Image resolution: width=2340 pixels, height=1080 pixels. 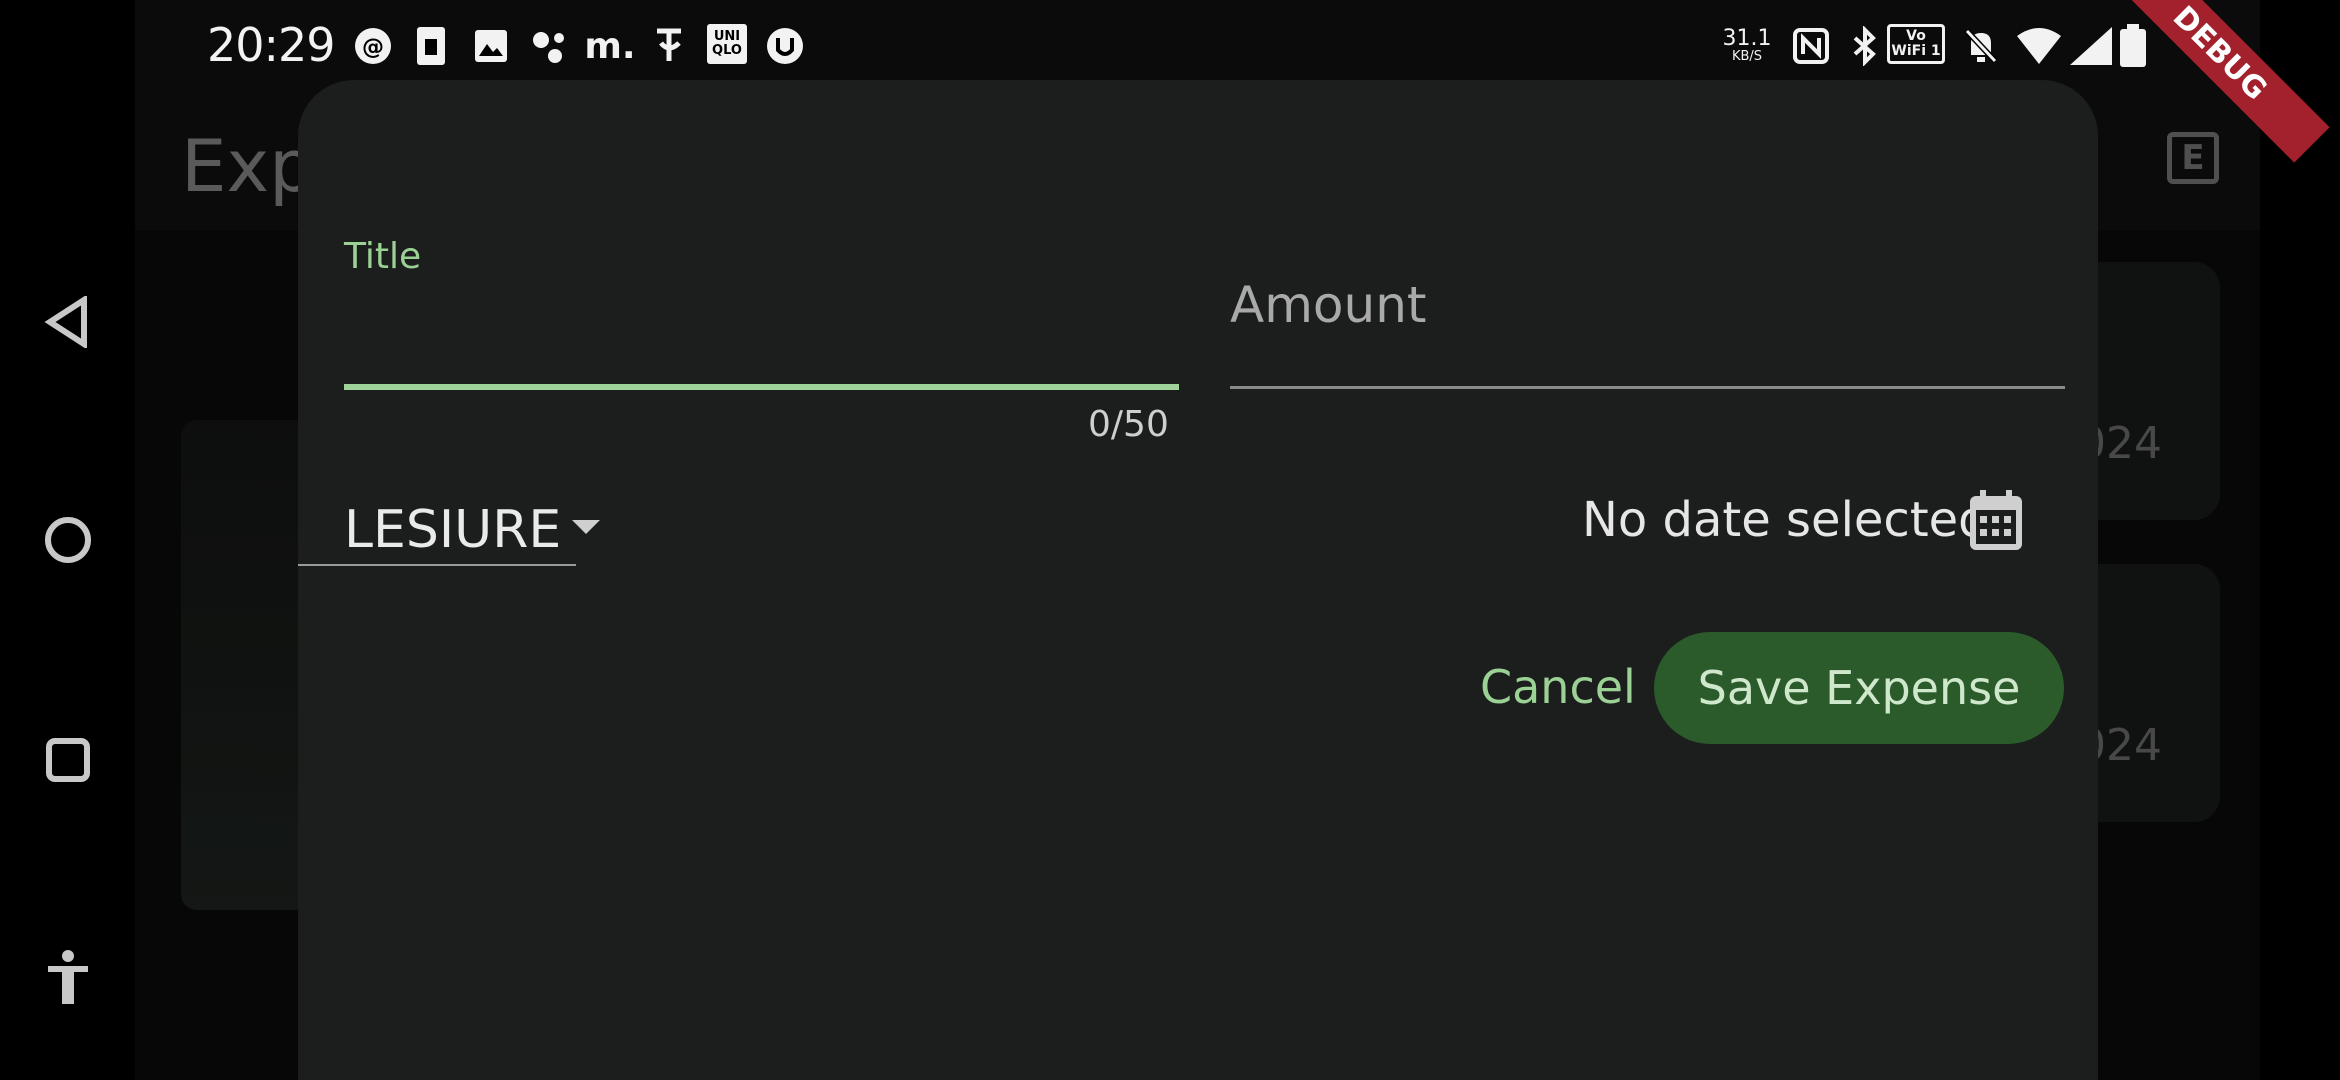 I want to click on signal-icon, so click(x=2091, y=46).